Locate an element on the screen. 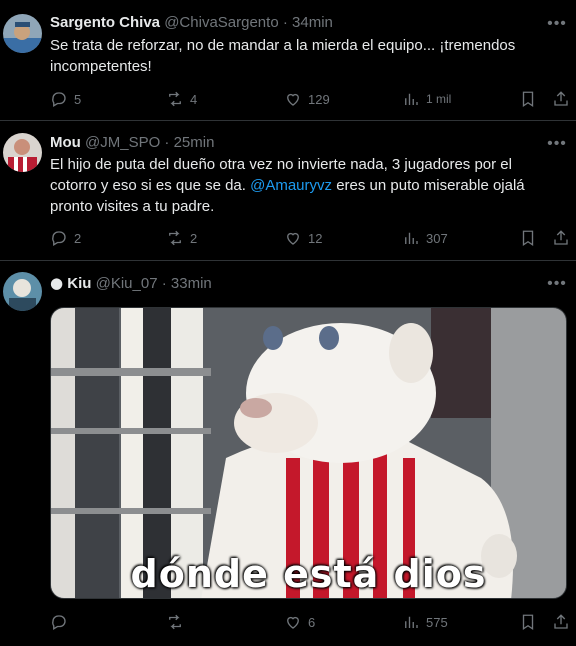 The height and width of the screenshot is (646, 576). reply-count: 5 is located at coordinates (78, 99).